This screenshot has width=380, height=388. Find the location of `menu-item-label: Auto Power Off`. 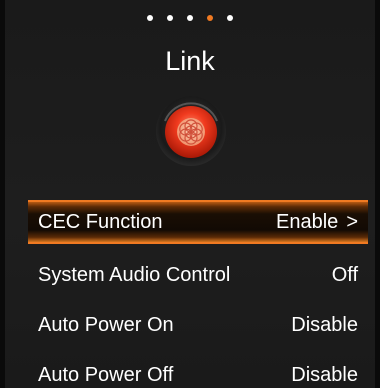

menu-item-label: Auto Power Off is located at coordinates (106, 374).